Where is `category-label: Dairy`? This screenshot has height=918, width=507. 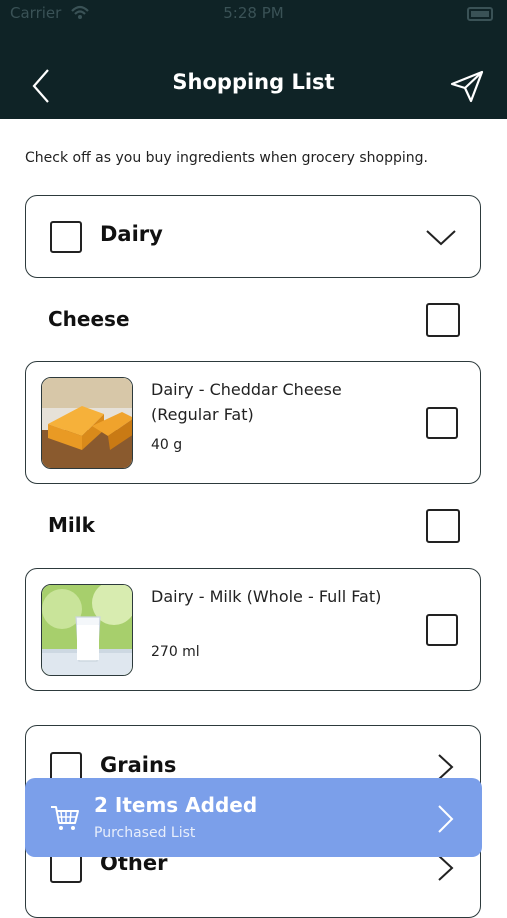 category-label: Dairy is located at coordinates (131, 234).